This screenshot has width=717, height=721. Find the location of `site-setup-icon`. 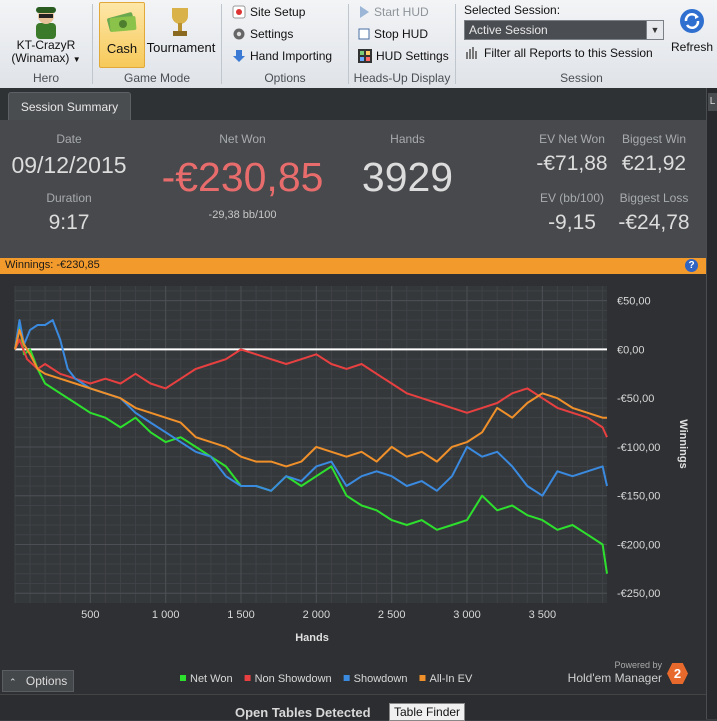

site-setup-icon is located at coordinates (239, 12).